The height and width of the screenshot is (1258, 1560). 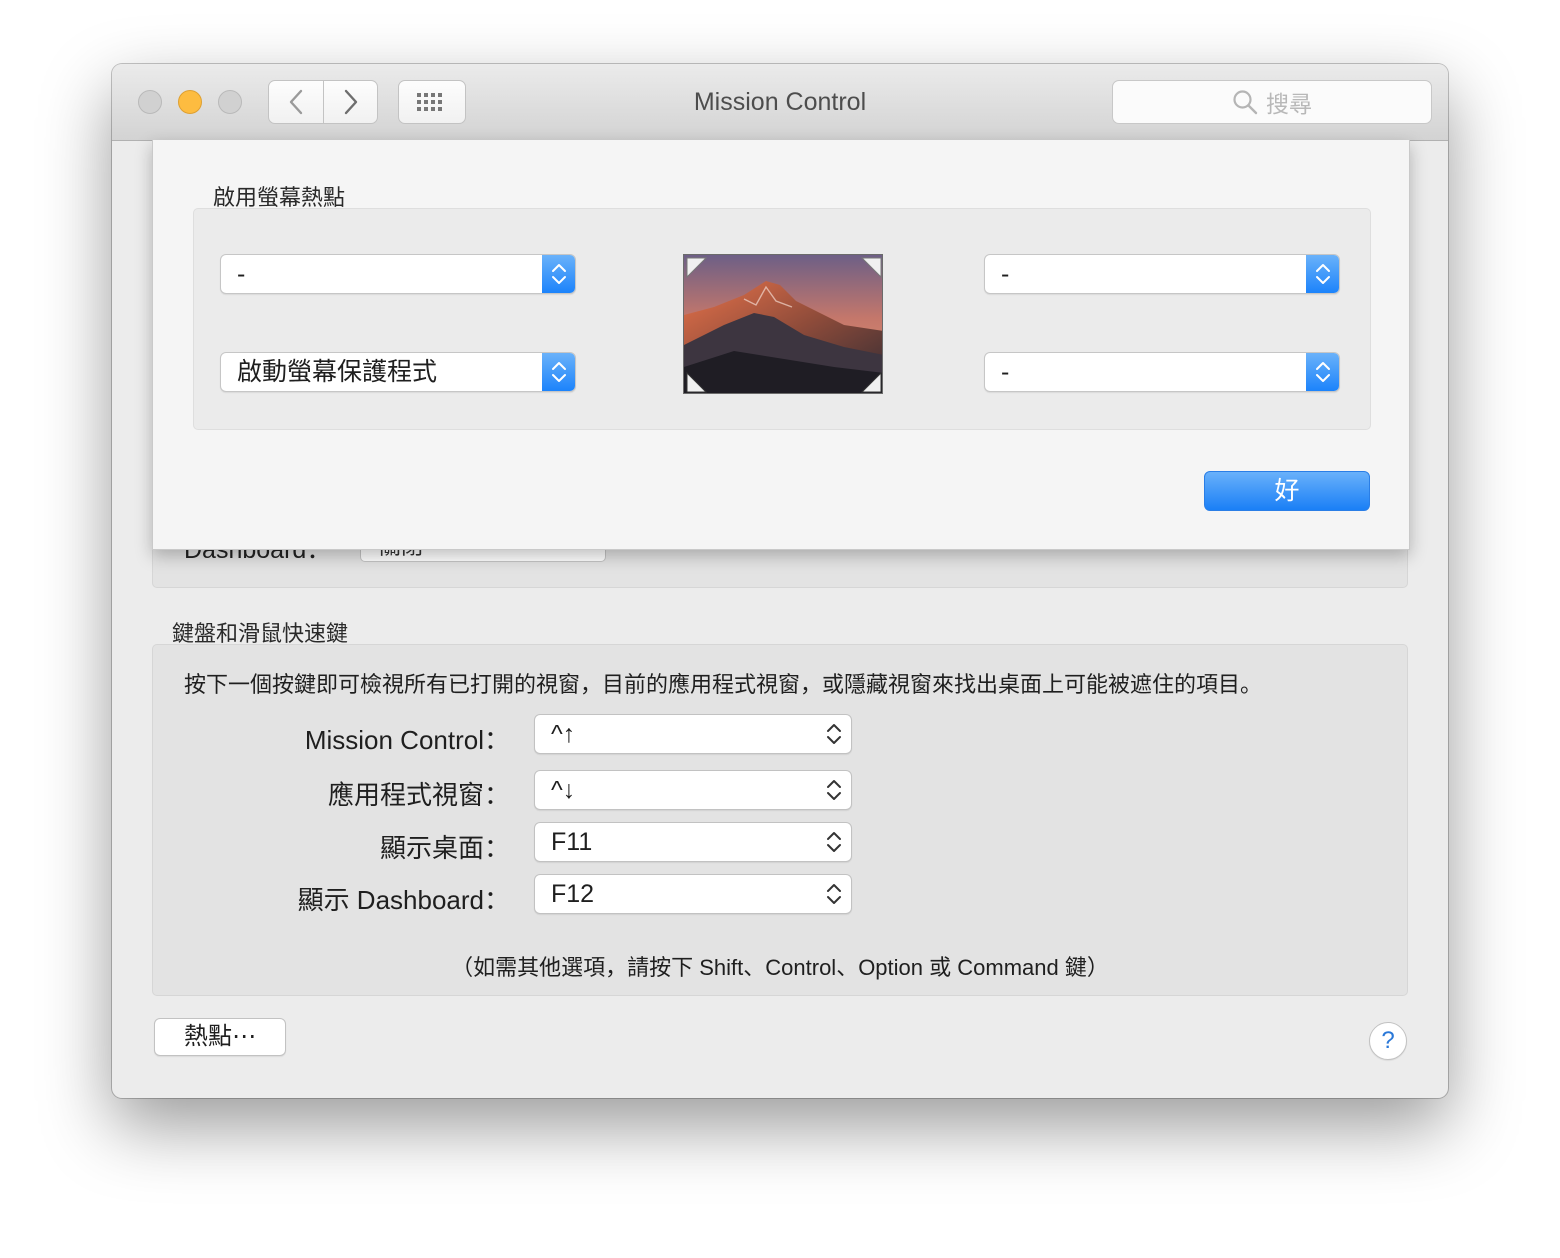 I want to click on screen-preview, so click(x=783, y=324).